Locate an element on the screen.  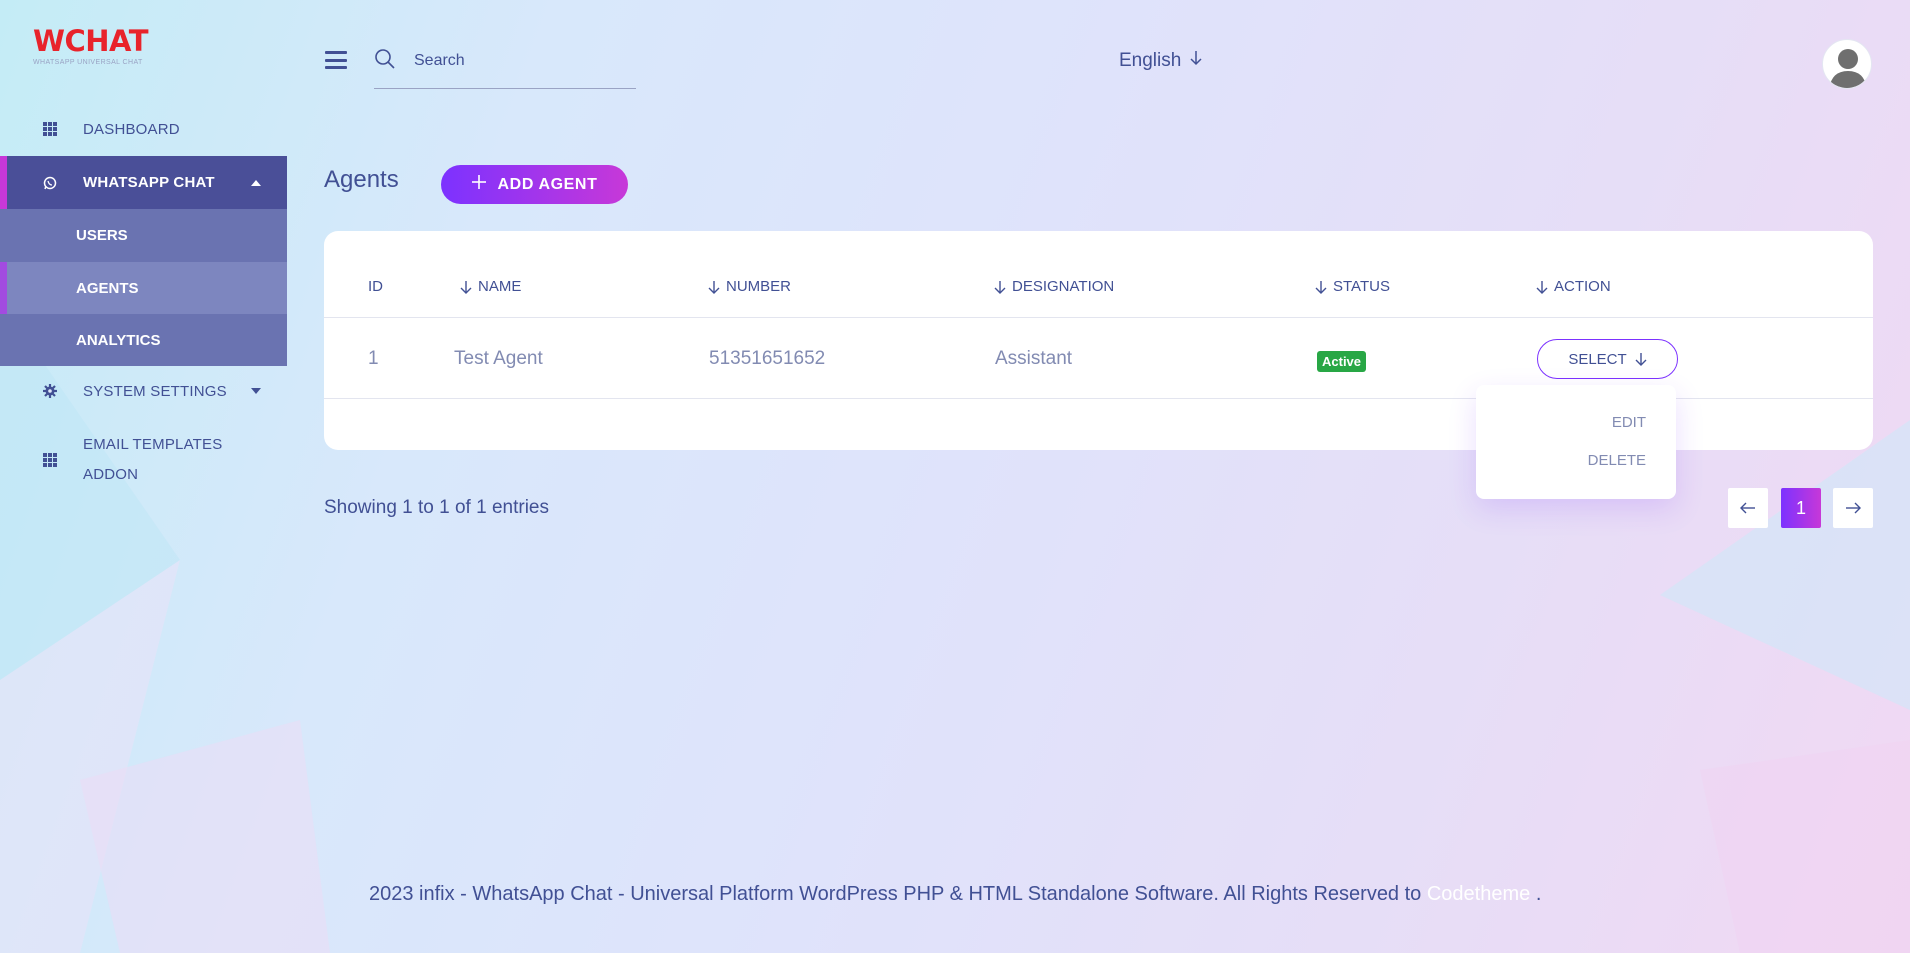
sidebar-item-email-templates: EMAIL TEMPLATES ADDON is located at coordinates (143, 460).